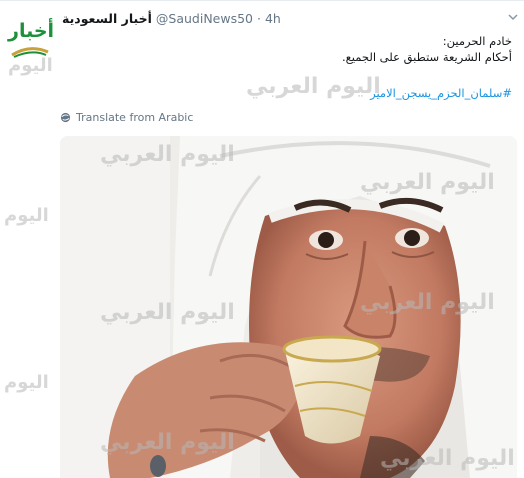 The height and width of the screenshot is (478, 524). What do you see at coordinates (513, 17) in the screenshot?
I see `chevron-down-icon` at bounding box center [513, 17].